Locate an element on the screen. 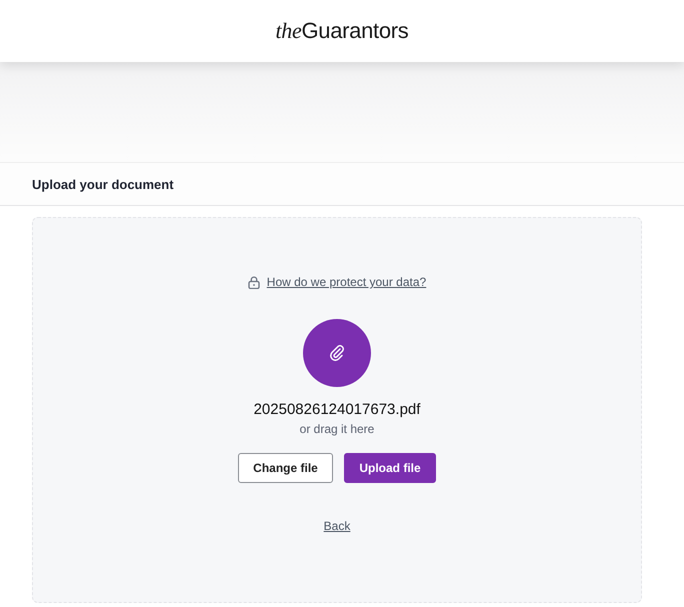 This screenshot has width=684, height=607. file-name: 20250826124017673.pdf is located at coordinates (337, 409).